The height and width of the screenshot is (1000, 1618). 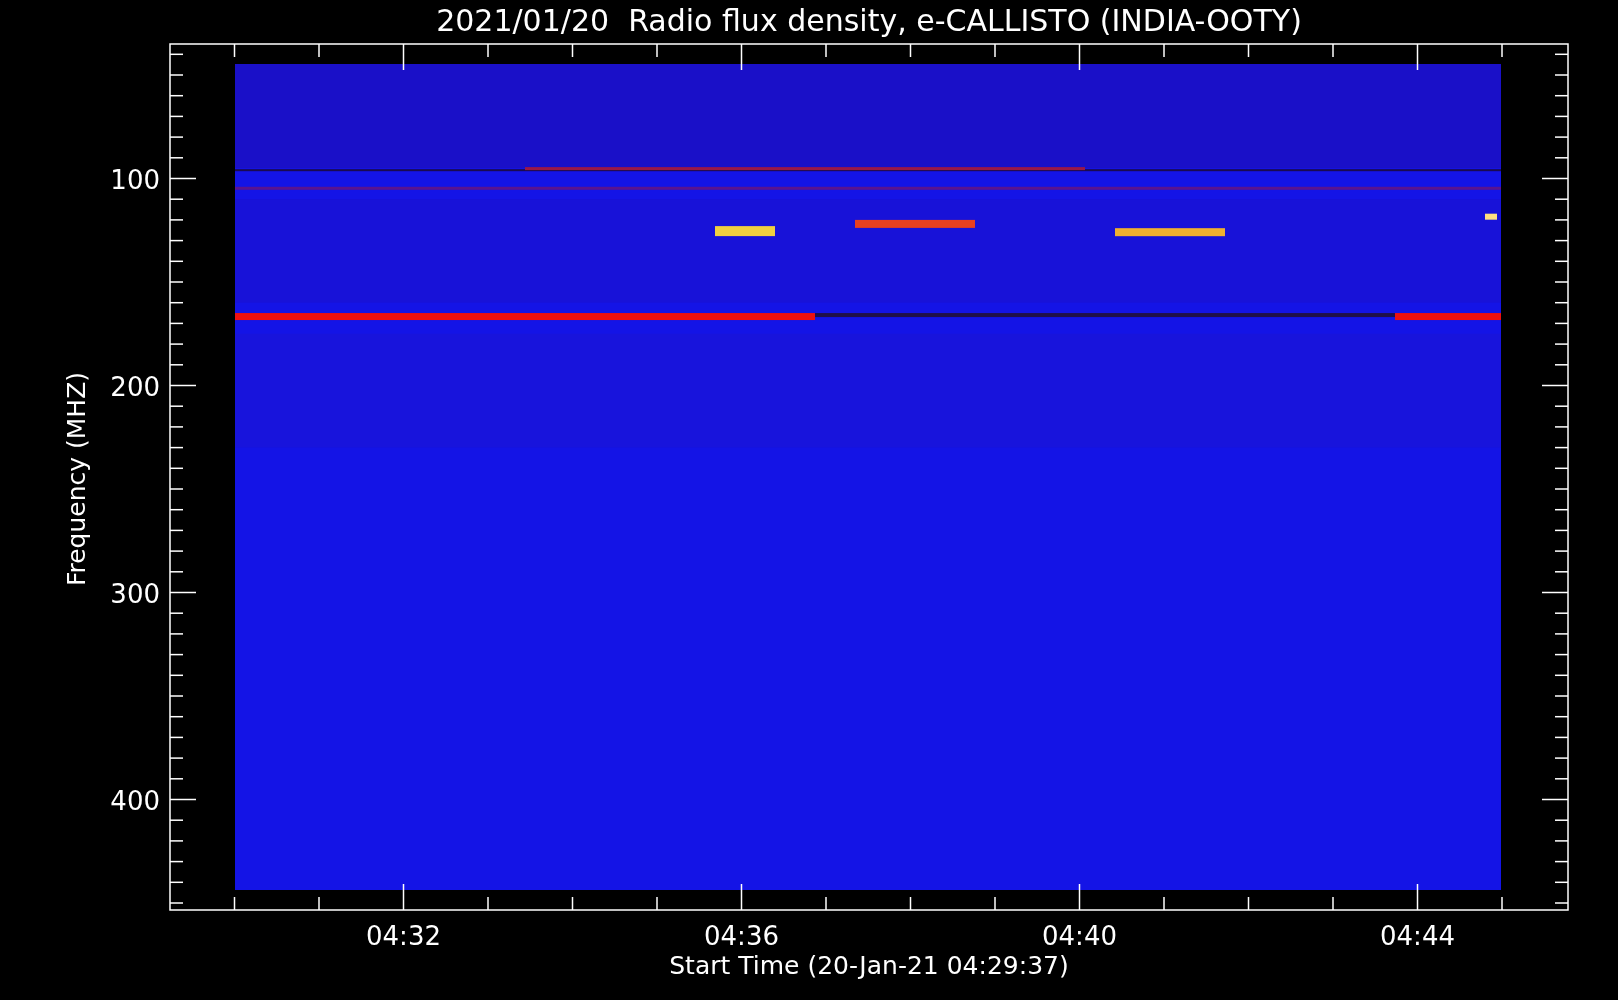 I want to click on tick-label: 400, so click(x=135, y=800).